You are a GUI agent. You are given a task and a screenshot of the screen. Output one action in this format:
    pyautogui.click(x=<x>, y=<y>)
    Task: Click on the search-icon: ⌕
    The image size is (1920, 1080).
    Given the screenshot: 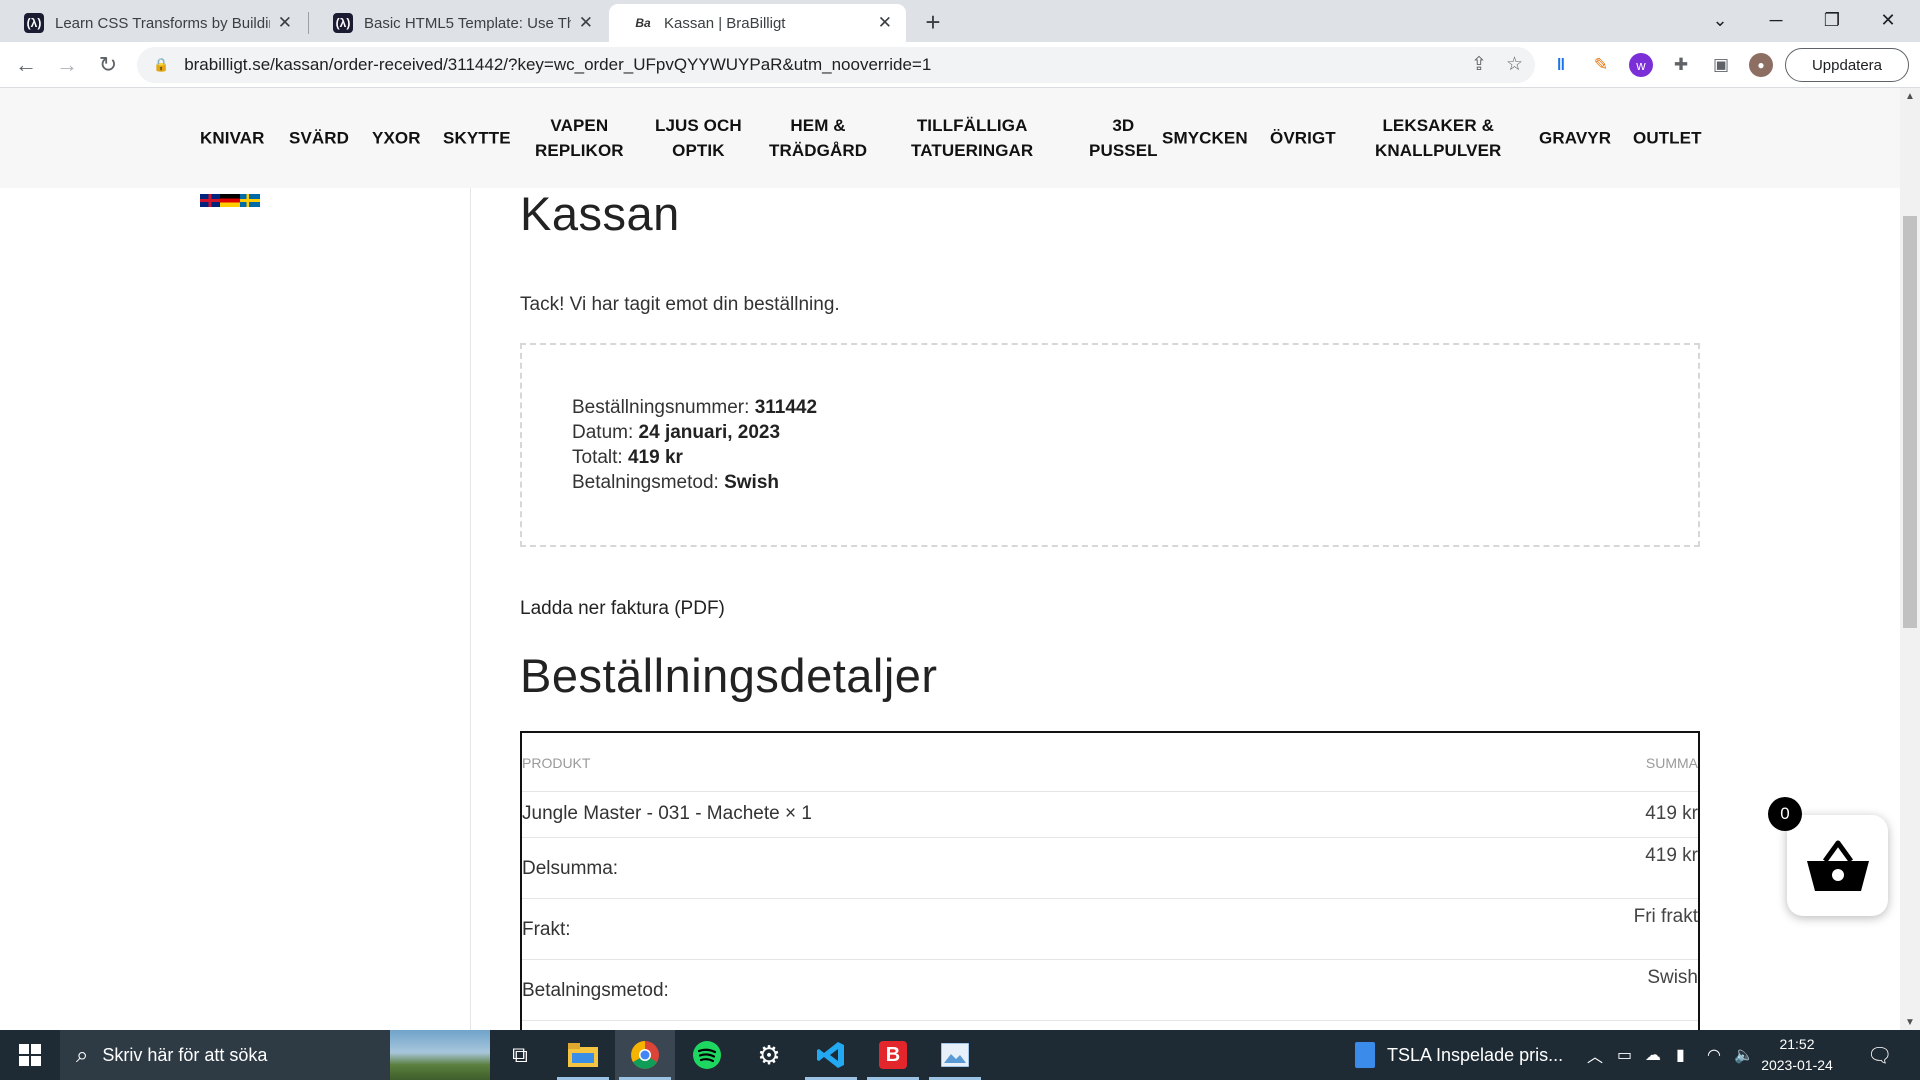 What is the action you would take?
    pyautogui.click(x=82, y=1054)
    